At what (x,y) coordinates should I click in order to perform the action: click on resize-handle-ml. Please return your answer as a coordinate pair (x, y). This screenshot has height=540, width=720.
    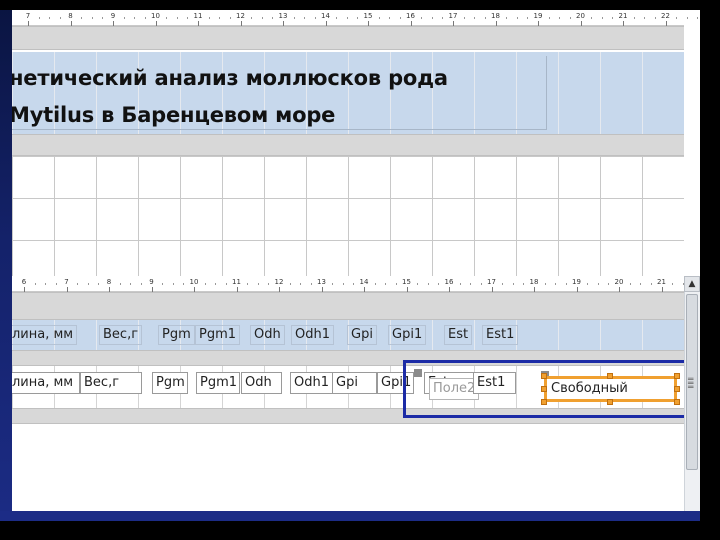
    Looking at the image, I should click on (544, 389).